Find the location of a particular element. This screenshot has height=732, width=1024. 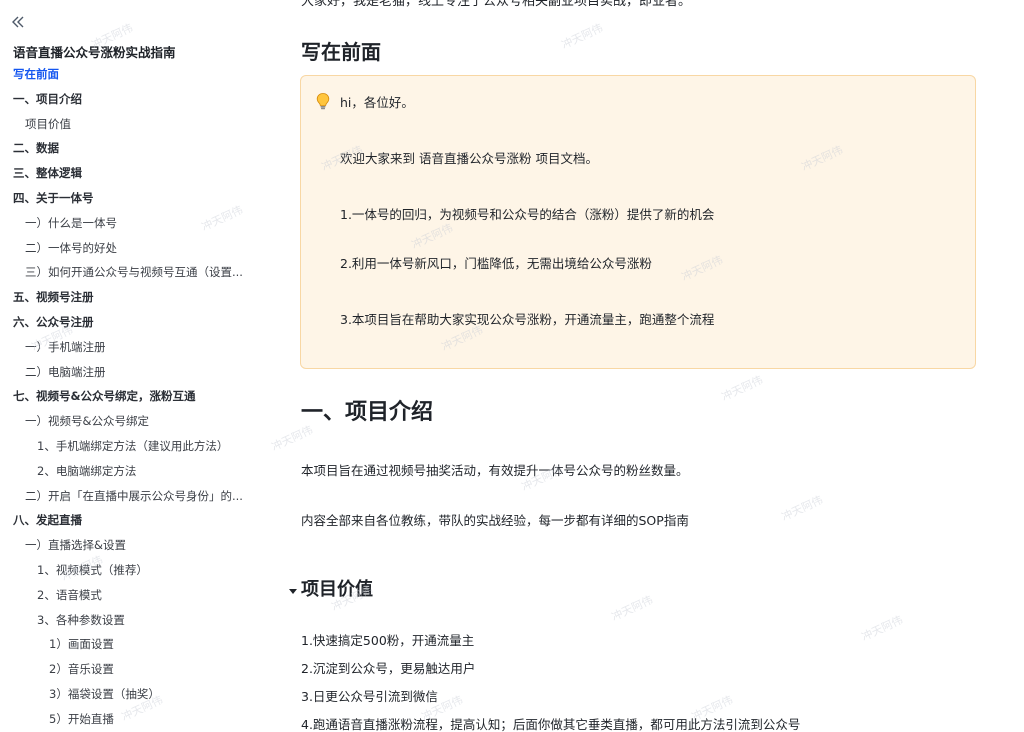

lightbulb-icon is located at coordinates (323, 101).